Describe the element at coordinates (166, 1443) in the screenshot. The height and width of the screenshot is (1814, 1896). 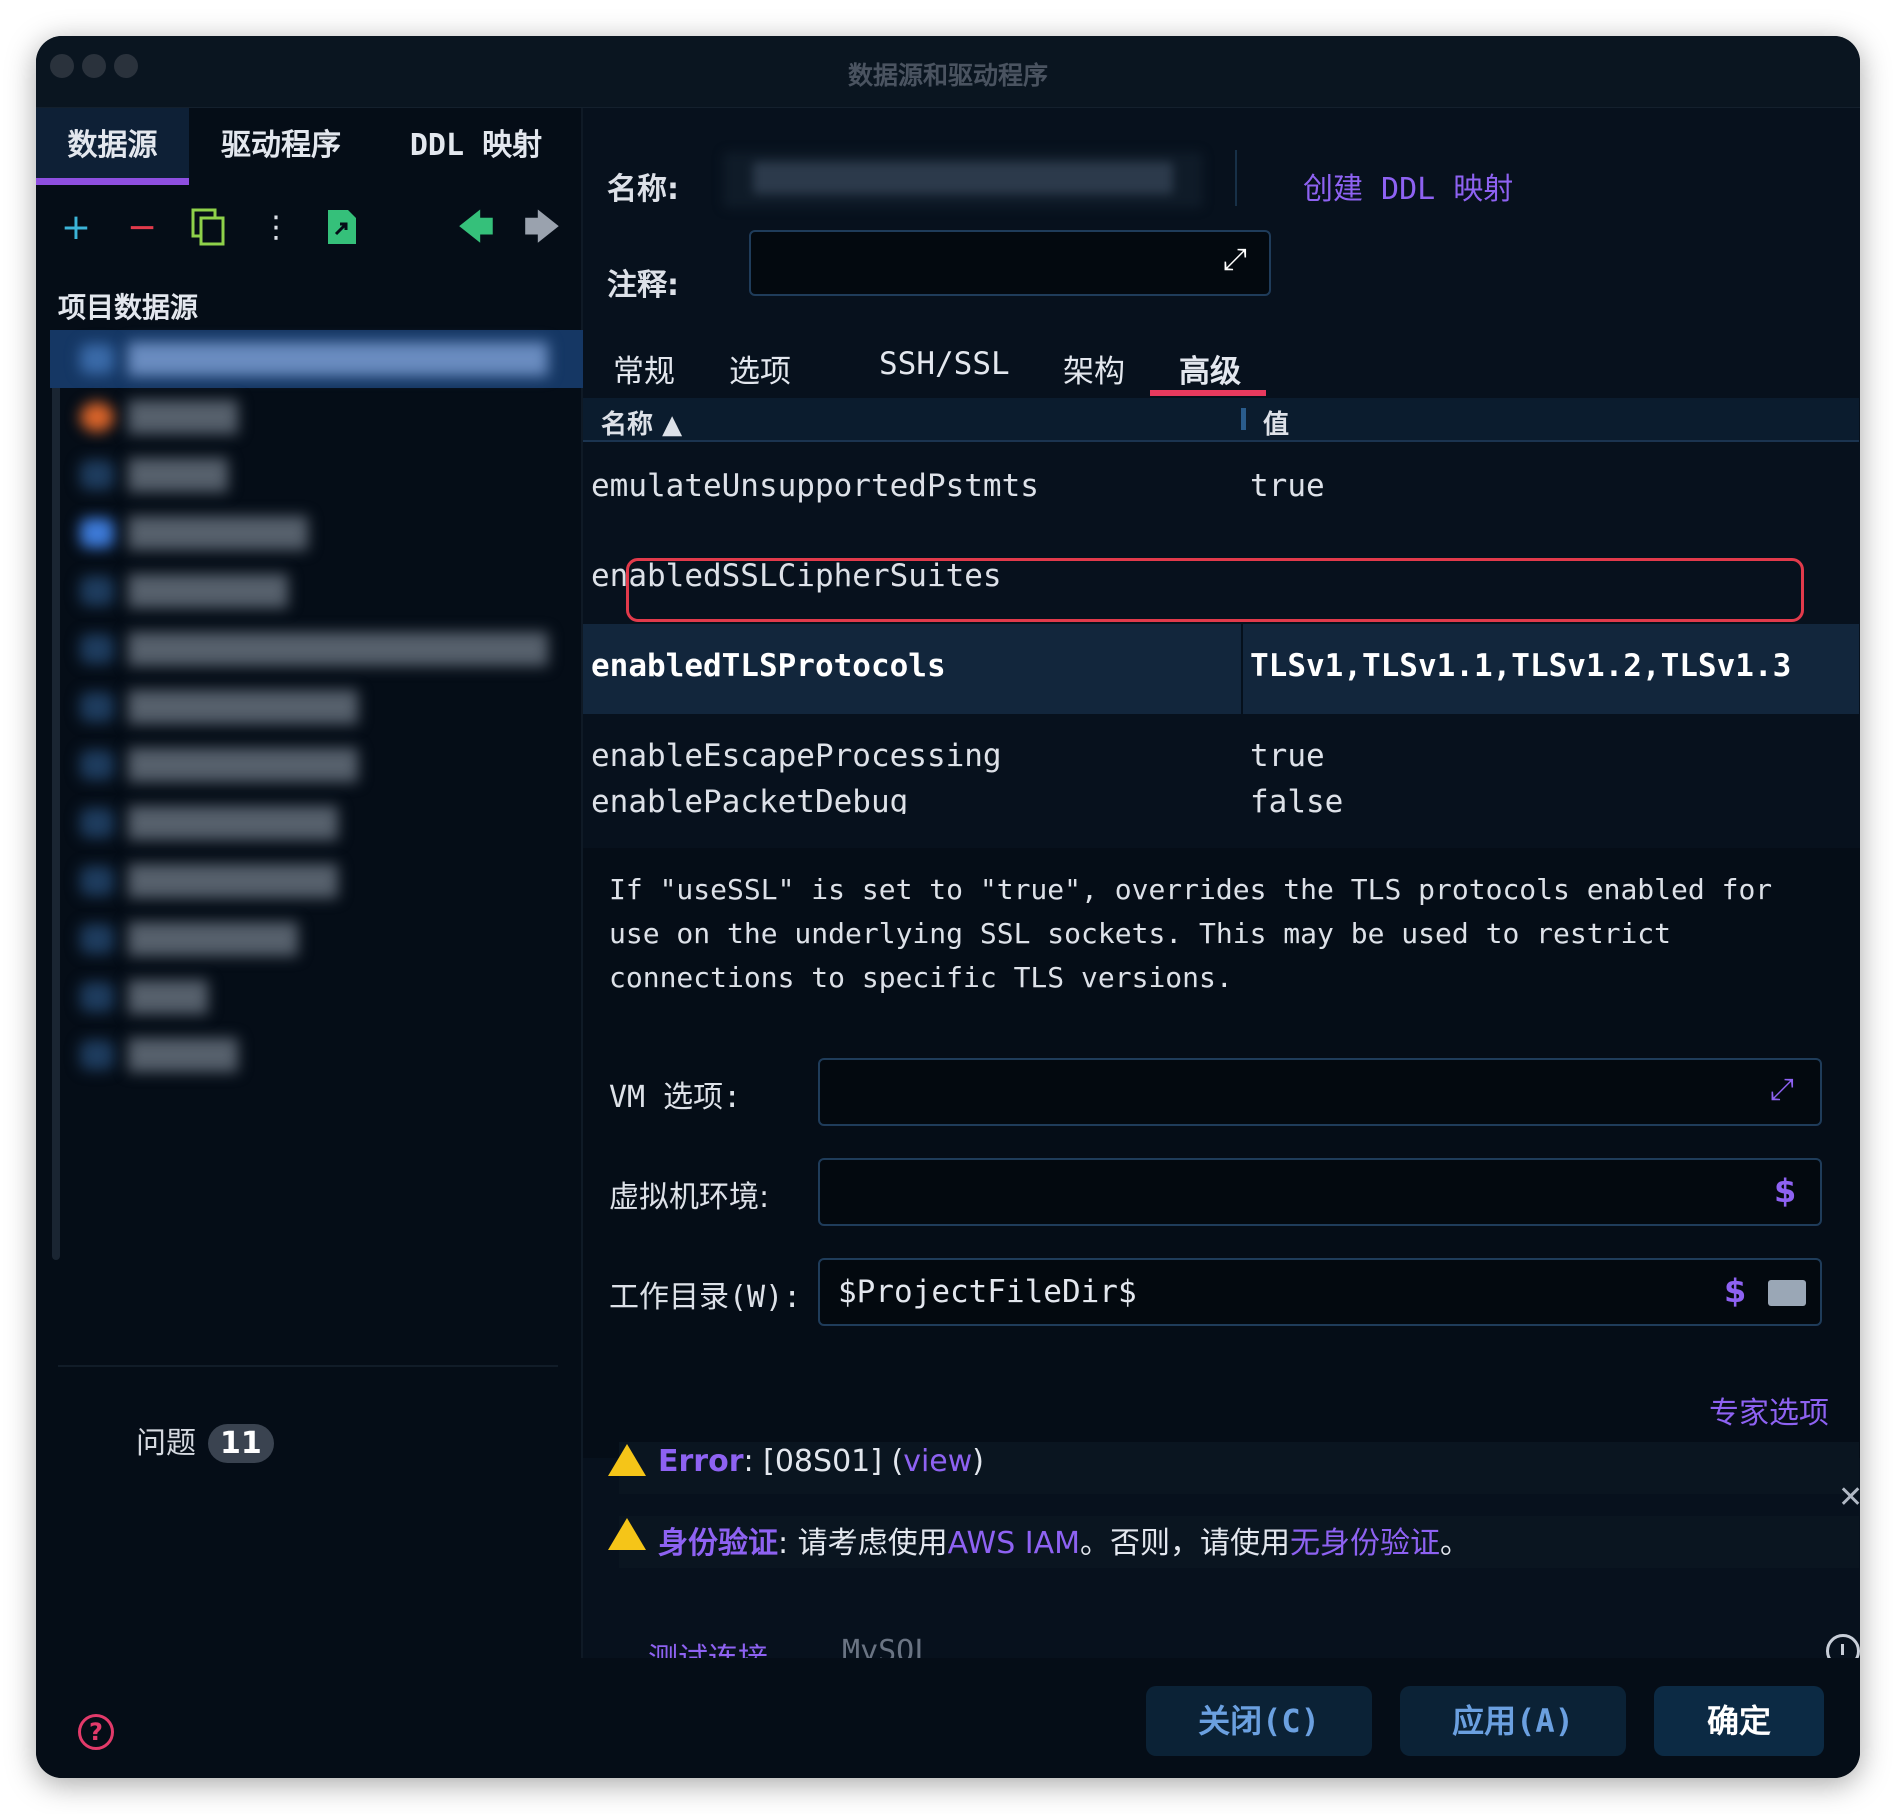
I see `problems-label: 问题` at that location.